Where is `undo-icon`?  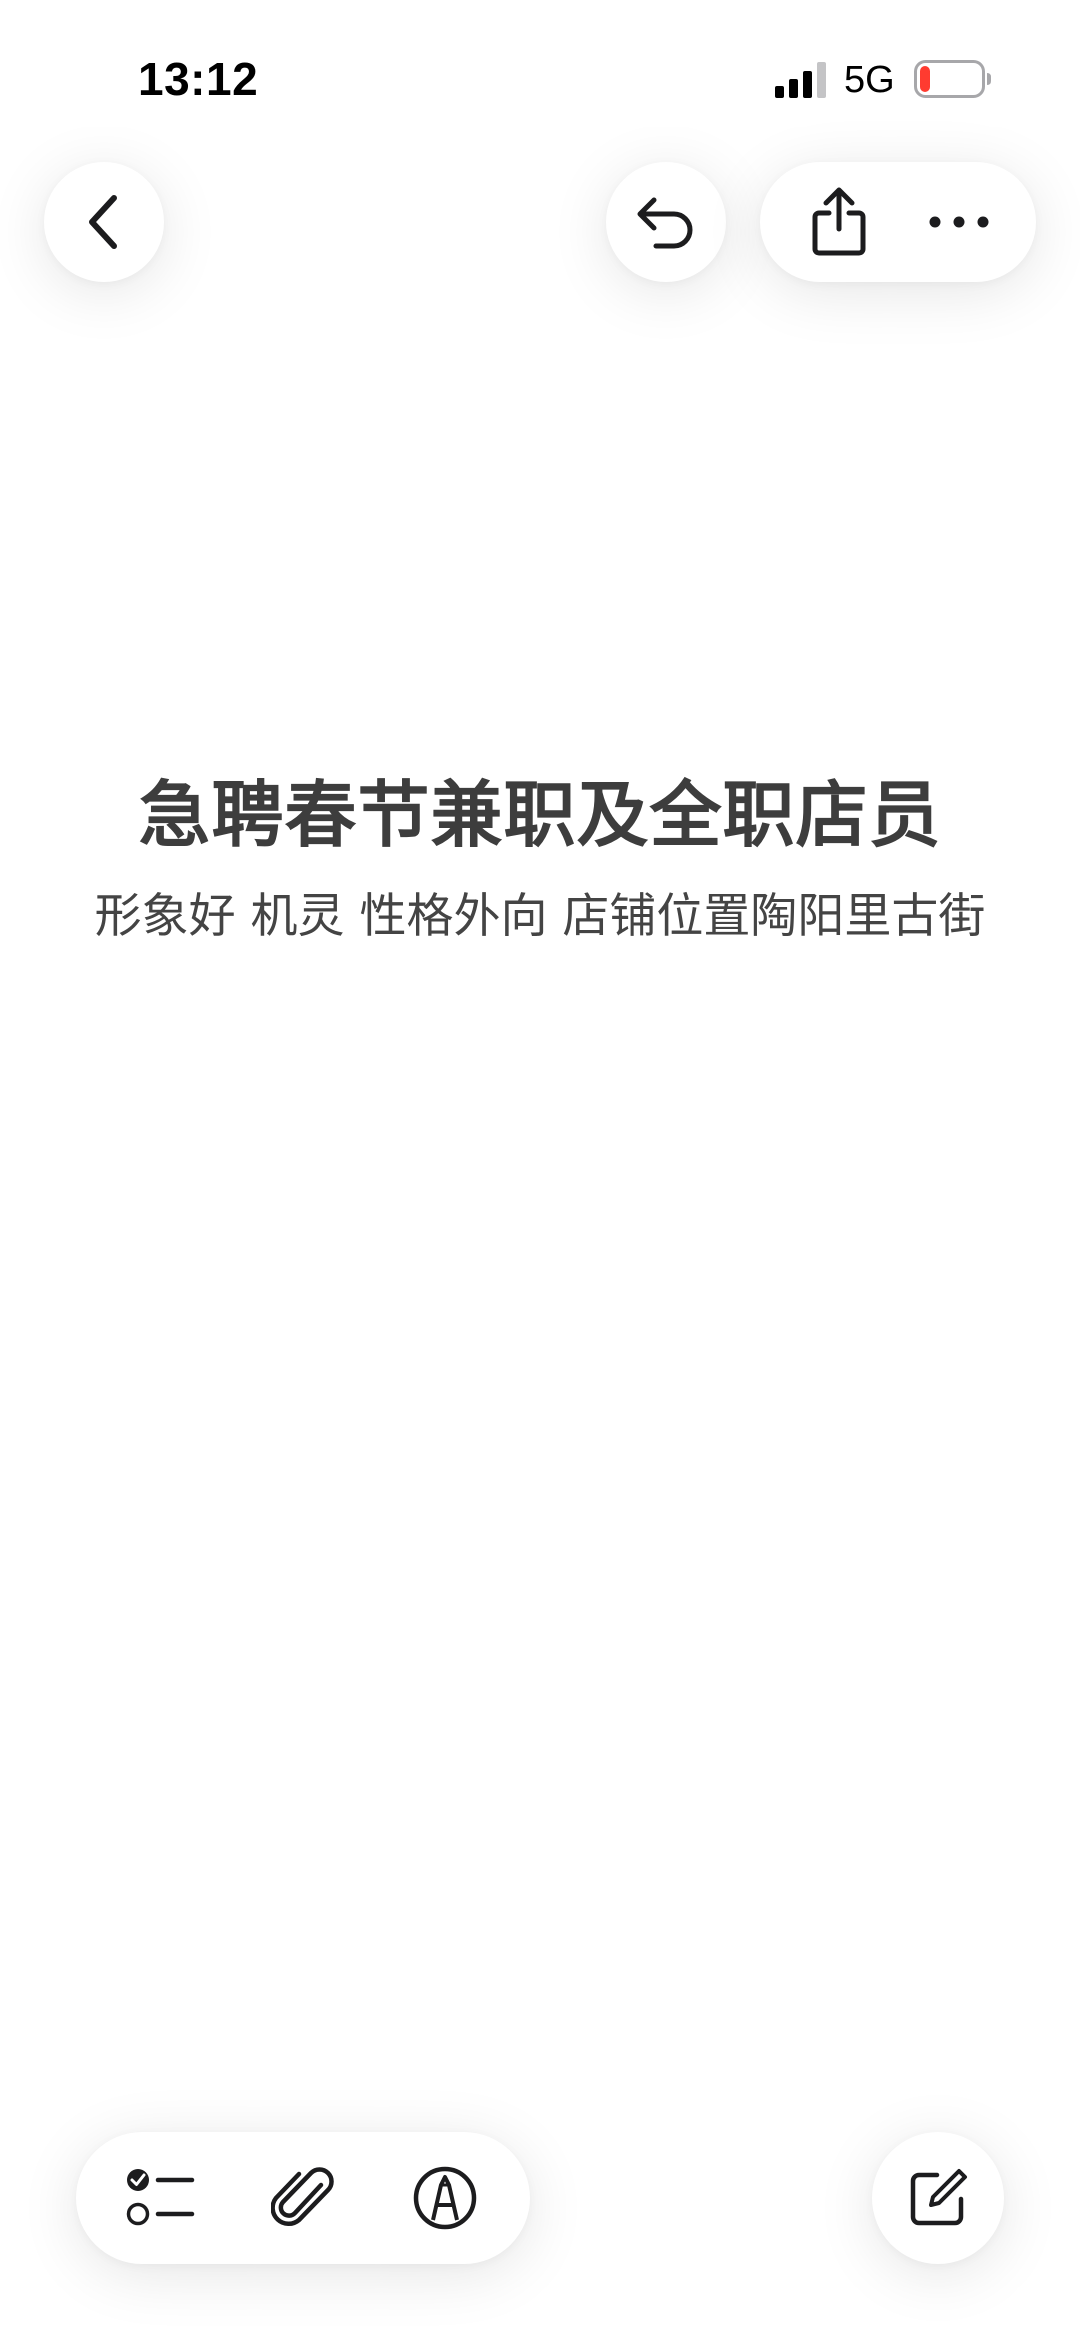
undo-icon is located at coordinates (665, 223).